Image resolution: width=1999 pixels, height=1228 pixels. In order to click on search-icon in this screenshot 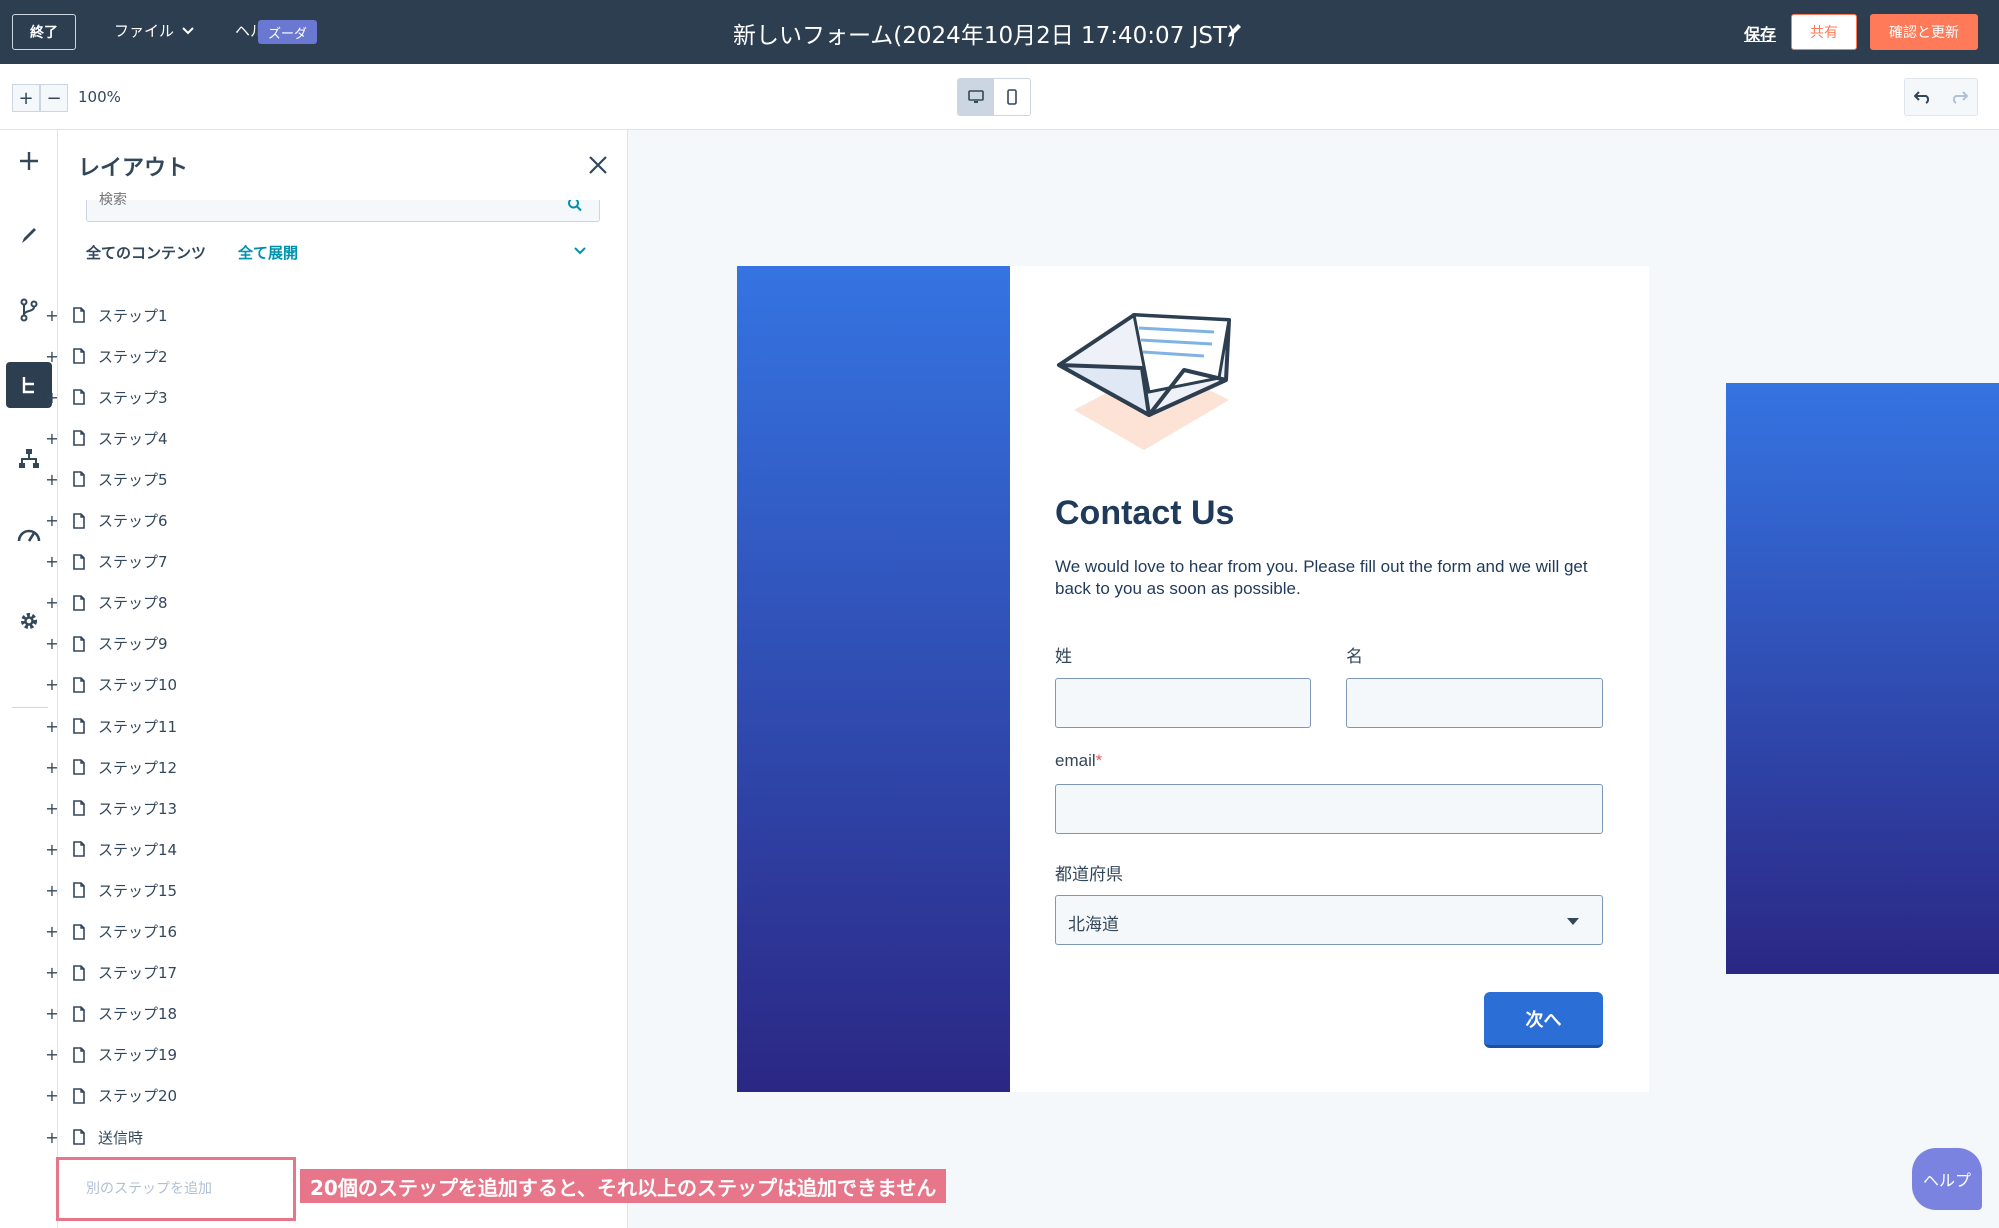, I will do `click(575, 208)`.